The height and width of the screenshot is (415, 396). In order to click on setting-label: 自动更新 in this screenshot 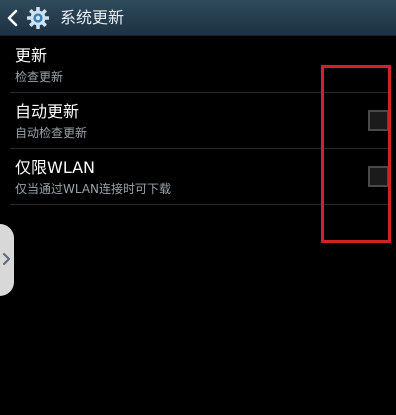, I will do `click(47, 111)`.